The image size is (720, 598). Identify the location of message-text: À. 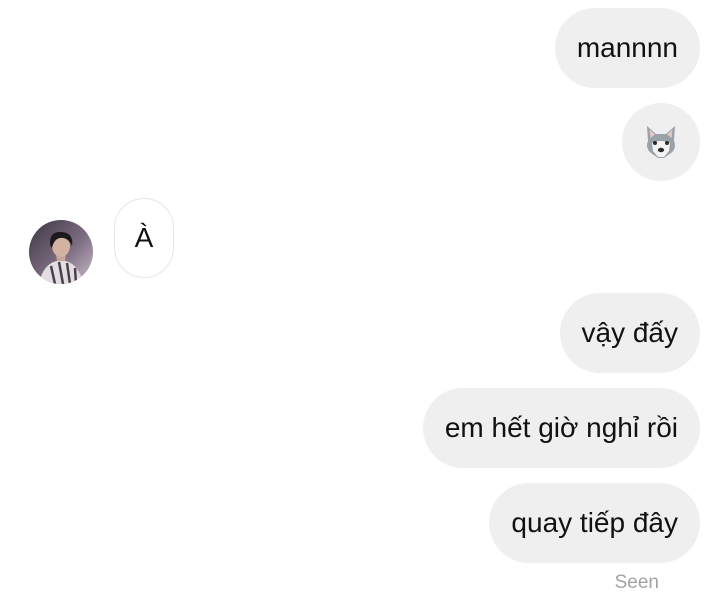
(144, 237).